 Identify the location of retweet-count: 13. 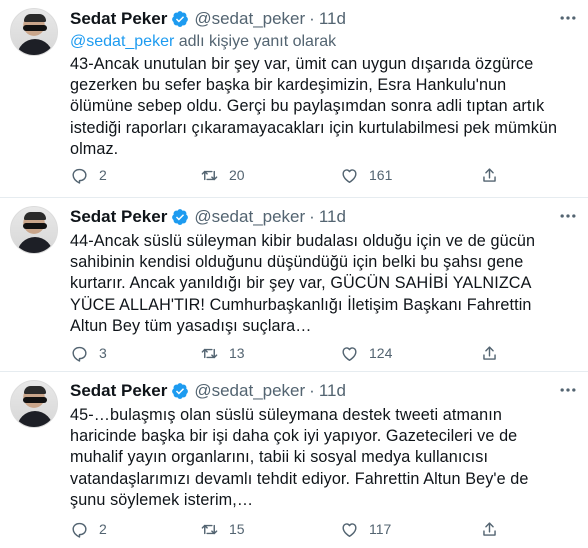
(237, 353).